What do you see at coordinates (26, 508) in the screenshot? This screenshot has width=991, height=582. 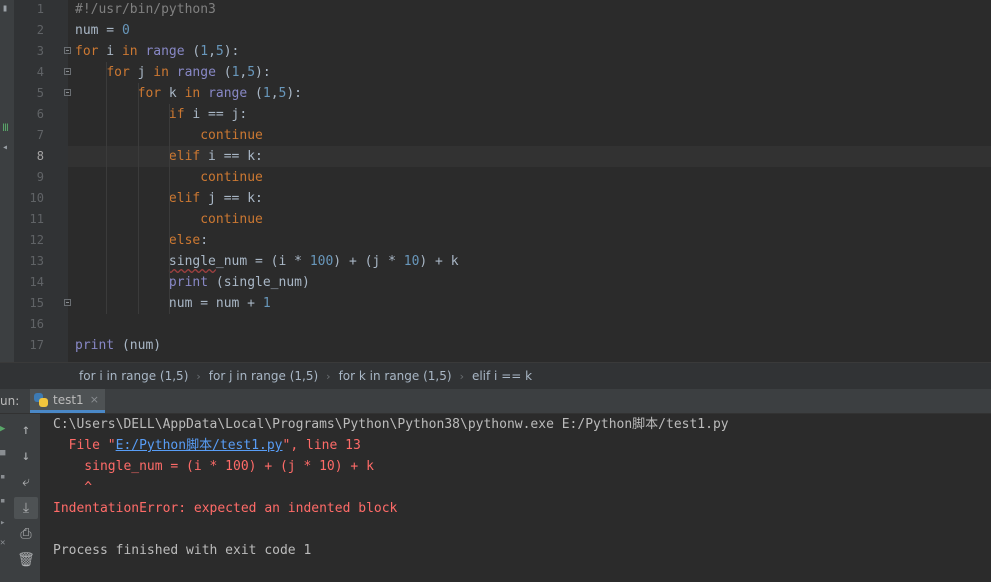 I see `scroll-to-end-icon: ⤓` at bounding box center [26, 508].